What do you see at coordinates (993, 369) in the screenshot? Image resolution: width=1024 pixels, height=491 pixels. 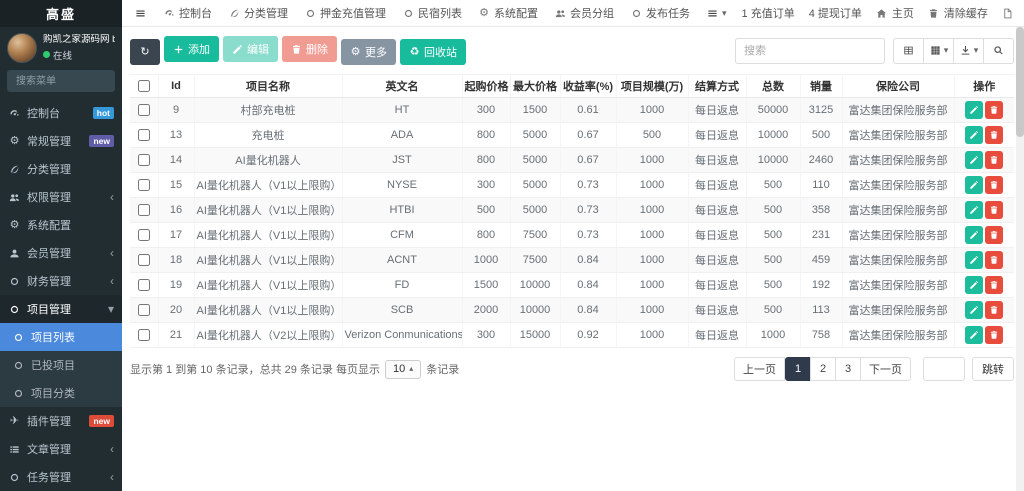 I see `page-jump-button: 跳转` at bounding box center [993, 369].